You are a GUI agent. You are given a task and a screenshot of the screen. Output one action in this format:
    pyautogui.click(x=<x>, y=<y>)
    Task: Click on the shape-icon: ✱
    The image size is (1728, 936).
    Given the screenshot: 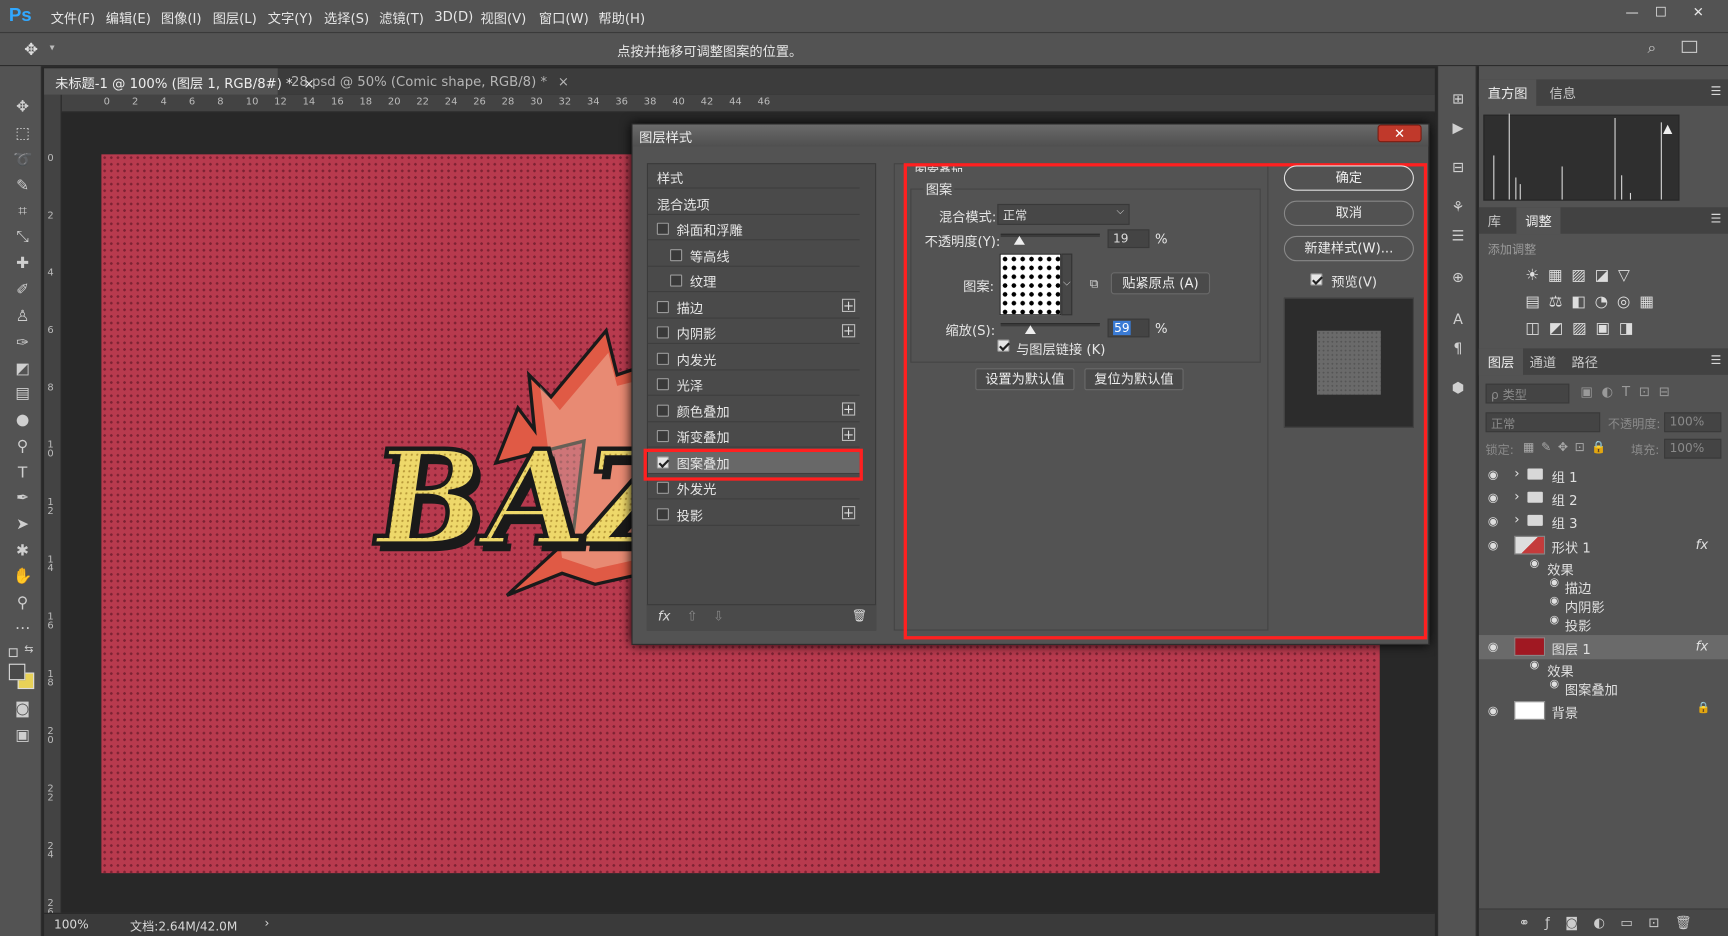 What is the action you would take?
    pyautogui.click(x=23, y=551)
    